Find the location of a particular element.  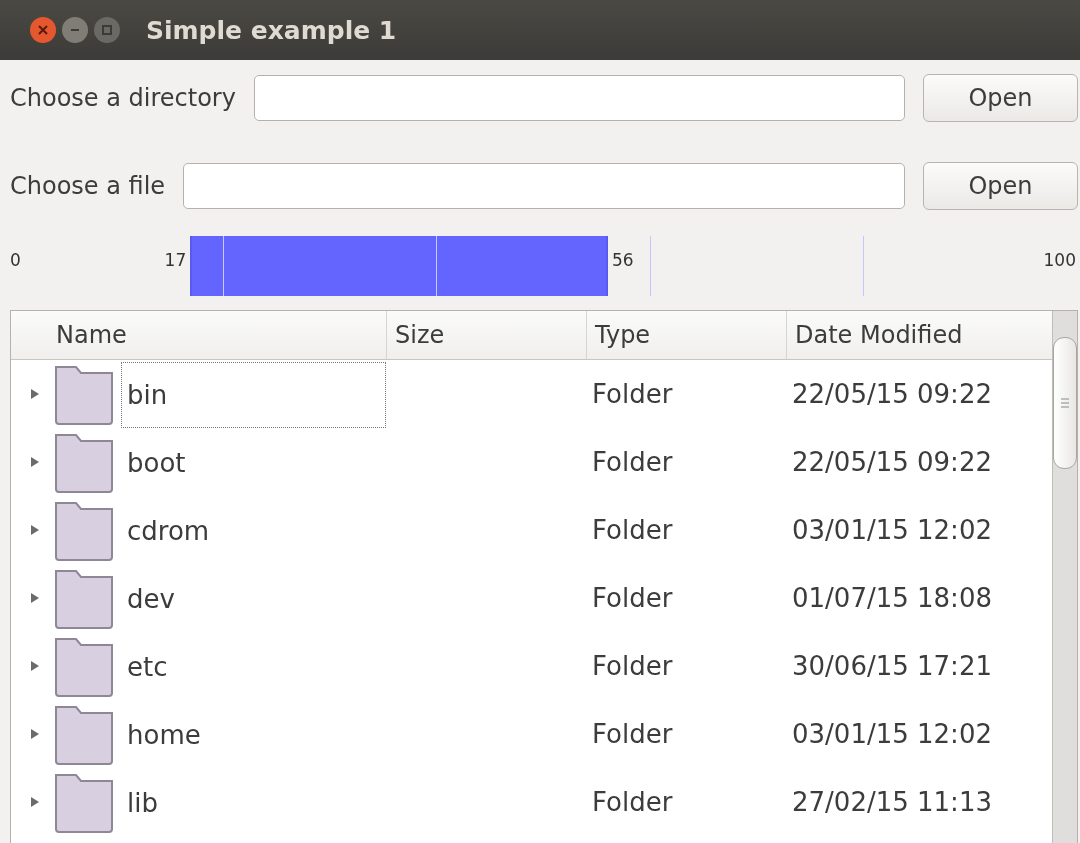

scroll-thumb is located at coordinates (1065, 403).